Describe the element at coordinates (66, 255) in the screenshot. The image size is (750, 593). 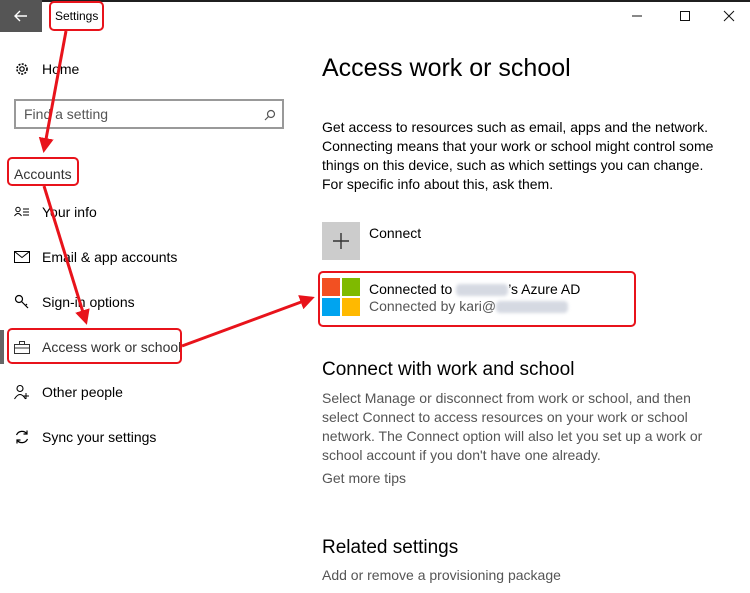
I see `arrow-accounts-to-access` at that location.